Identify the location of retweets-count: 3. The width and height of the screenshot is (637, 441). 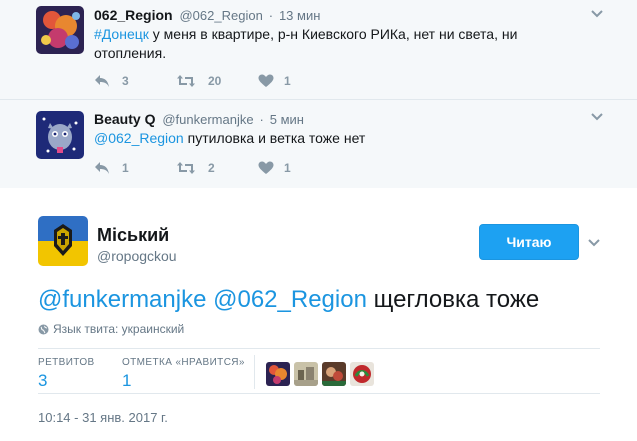
(43, 380).